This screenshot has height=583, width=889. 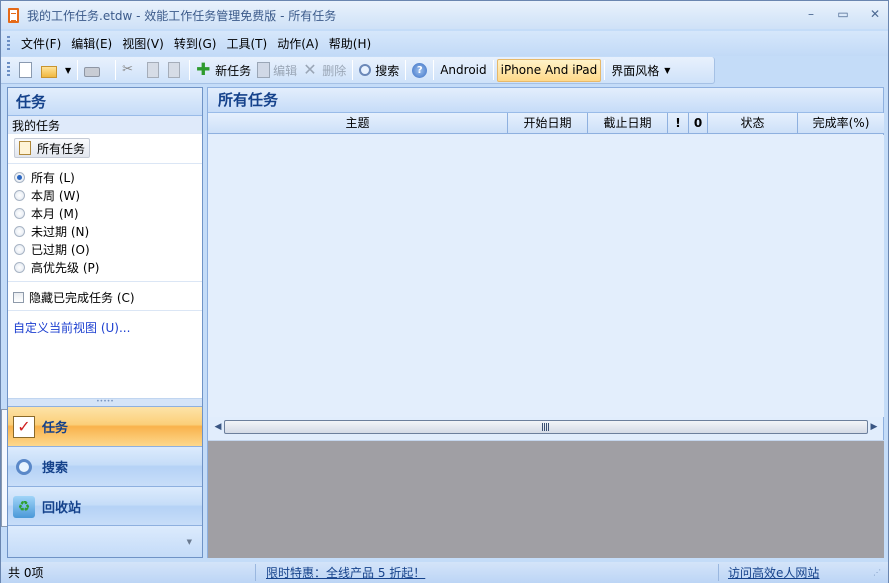 I want to click on cut-button: ✂, so click(x=131, y=70).